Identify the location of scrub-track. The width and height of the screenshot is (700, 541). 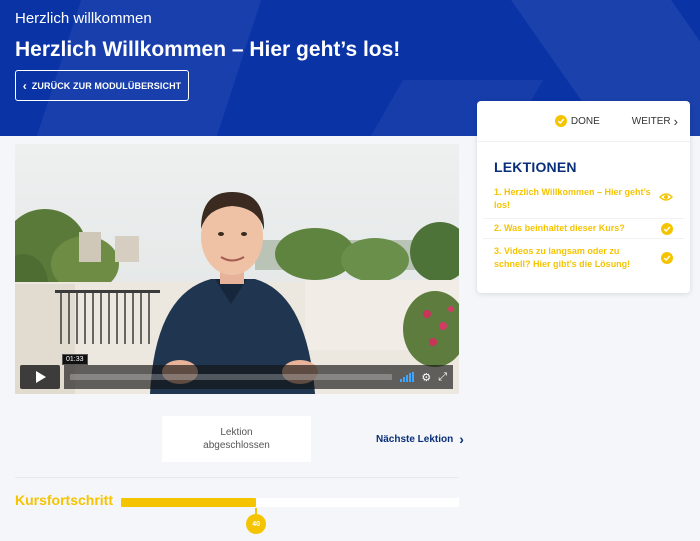
(231, 377).